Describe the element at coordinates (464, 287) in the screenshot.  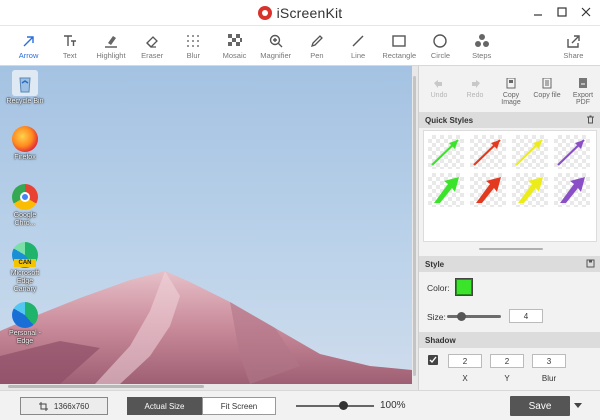
I see `color-picker` at that location.